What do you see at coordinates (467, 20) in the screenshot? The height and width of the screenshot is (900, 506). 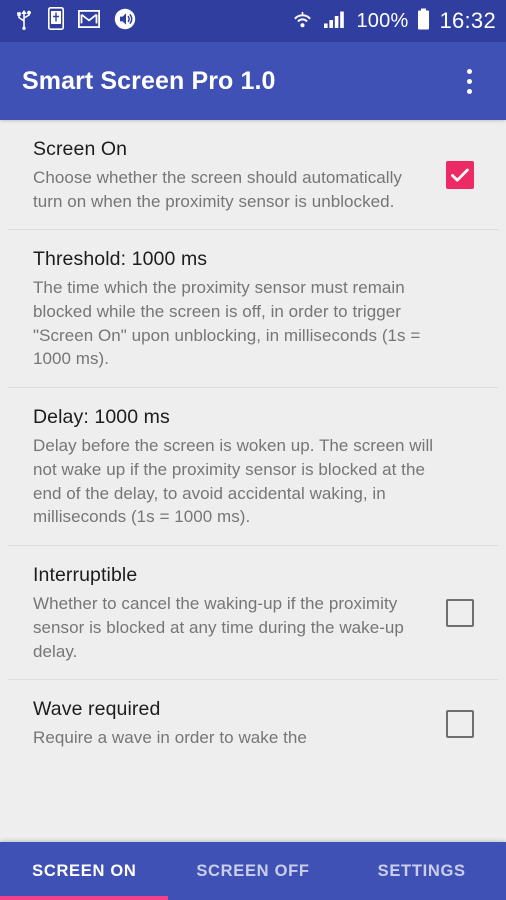 I see `status-bar-clock: 16:32` at bounding box center [467, 20].